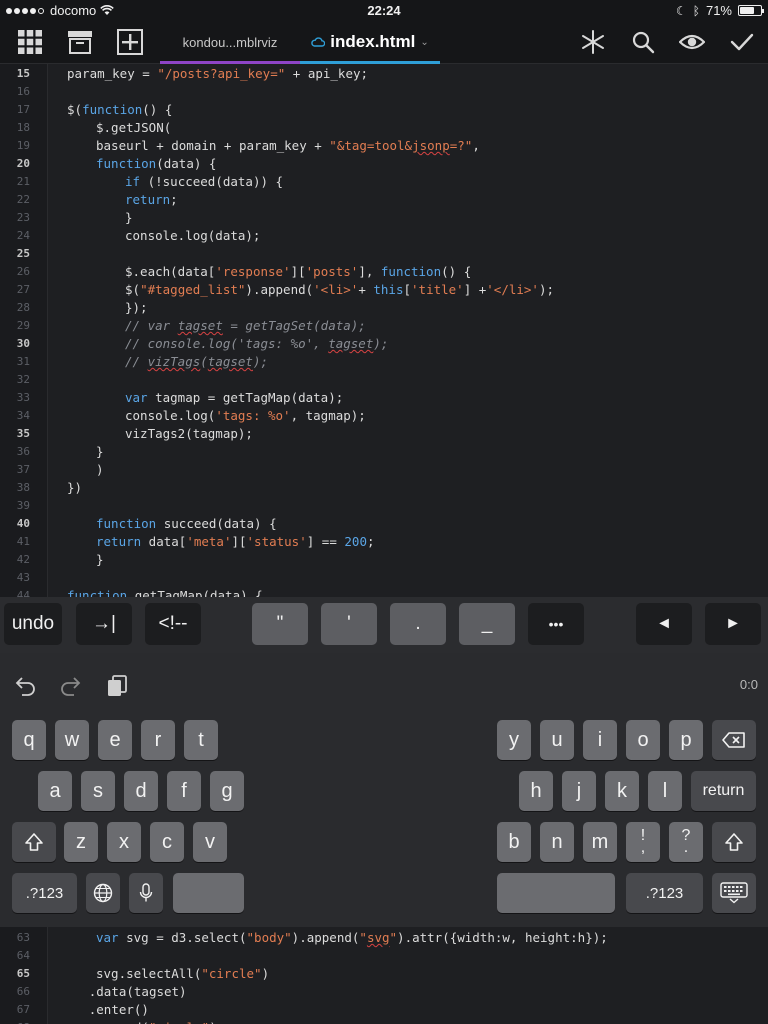 The height and width of the screenshot is (1024, 768). I want to click on key-g: g, so click(227, 791).